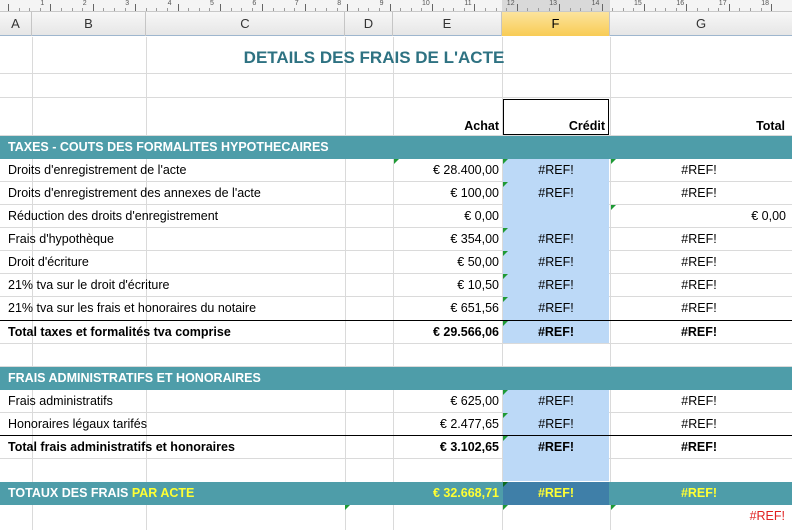 Image resolution: width=792 pixels, height=530 pixels. I want to click on achat-value: € 651,56, so click(446, 308).